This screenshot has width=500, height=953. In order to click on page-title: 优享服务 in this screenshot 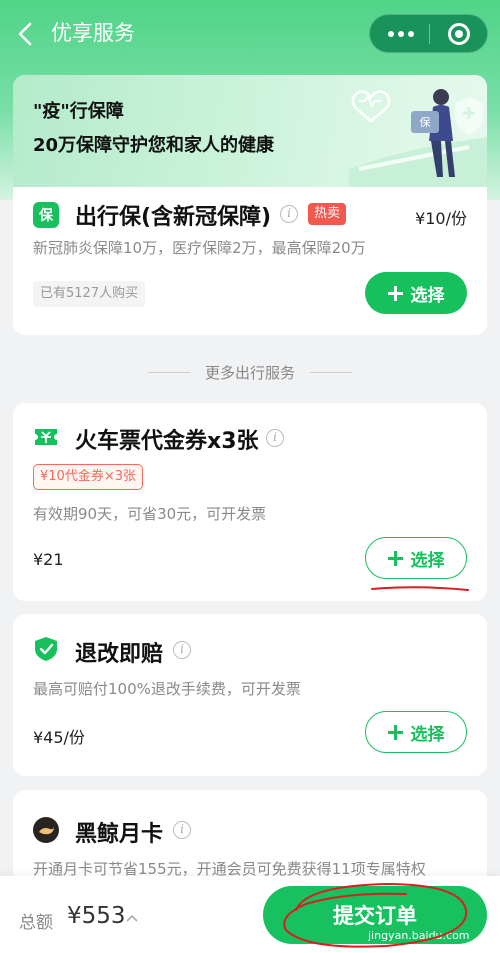, I will do `click(93, 33)`.